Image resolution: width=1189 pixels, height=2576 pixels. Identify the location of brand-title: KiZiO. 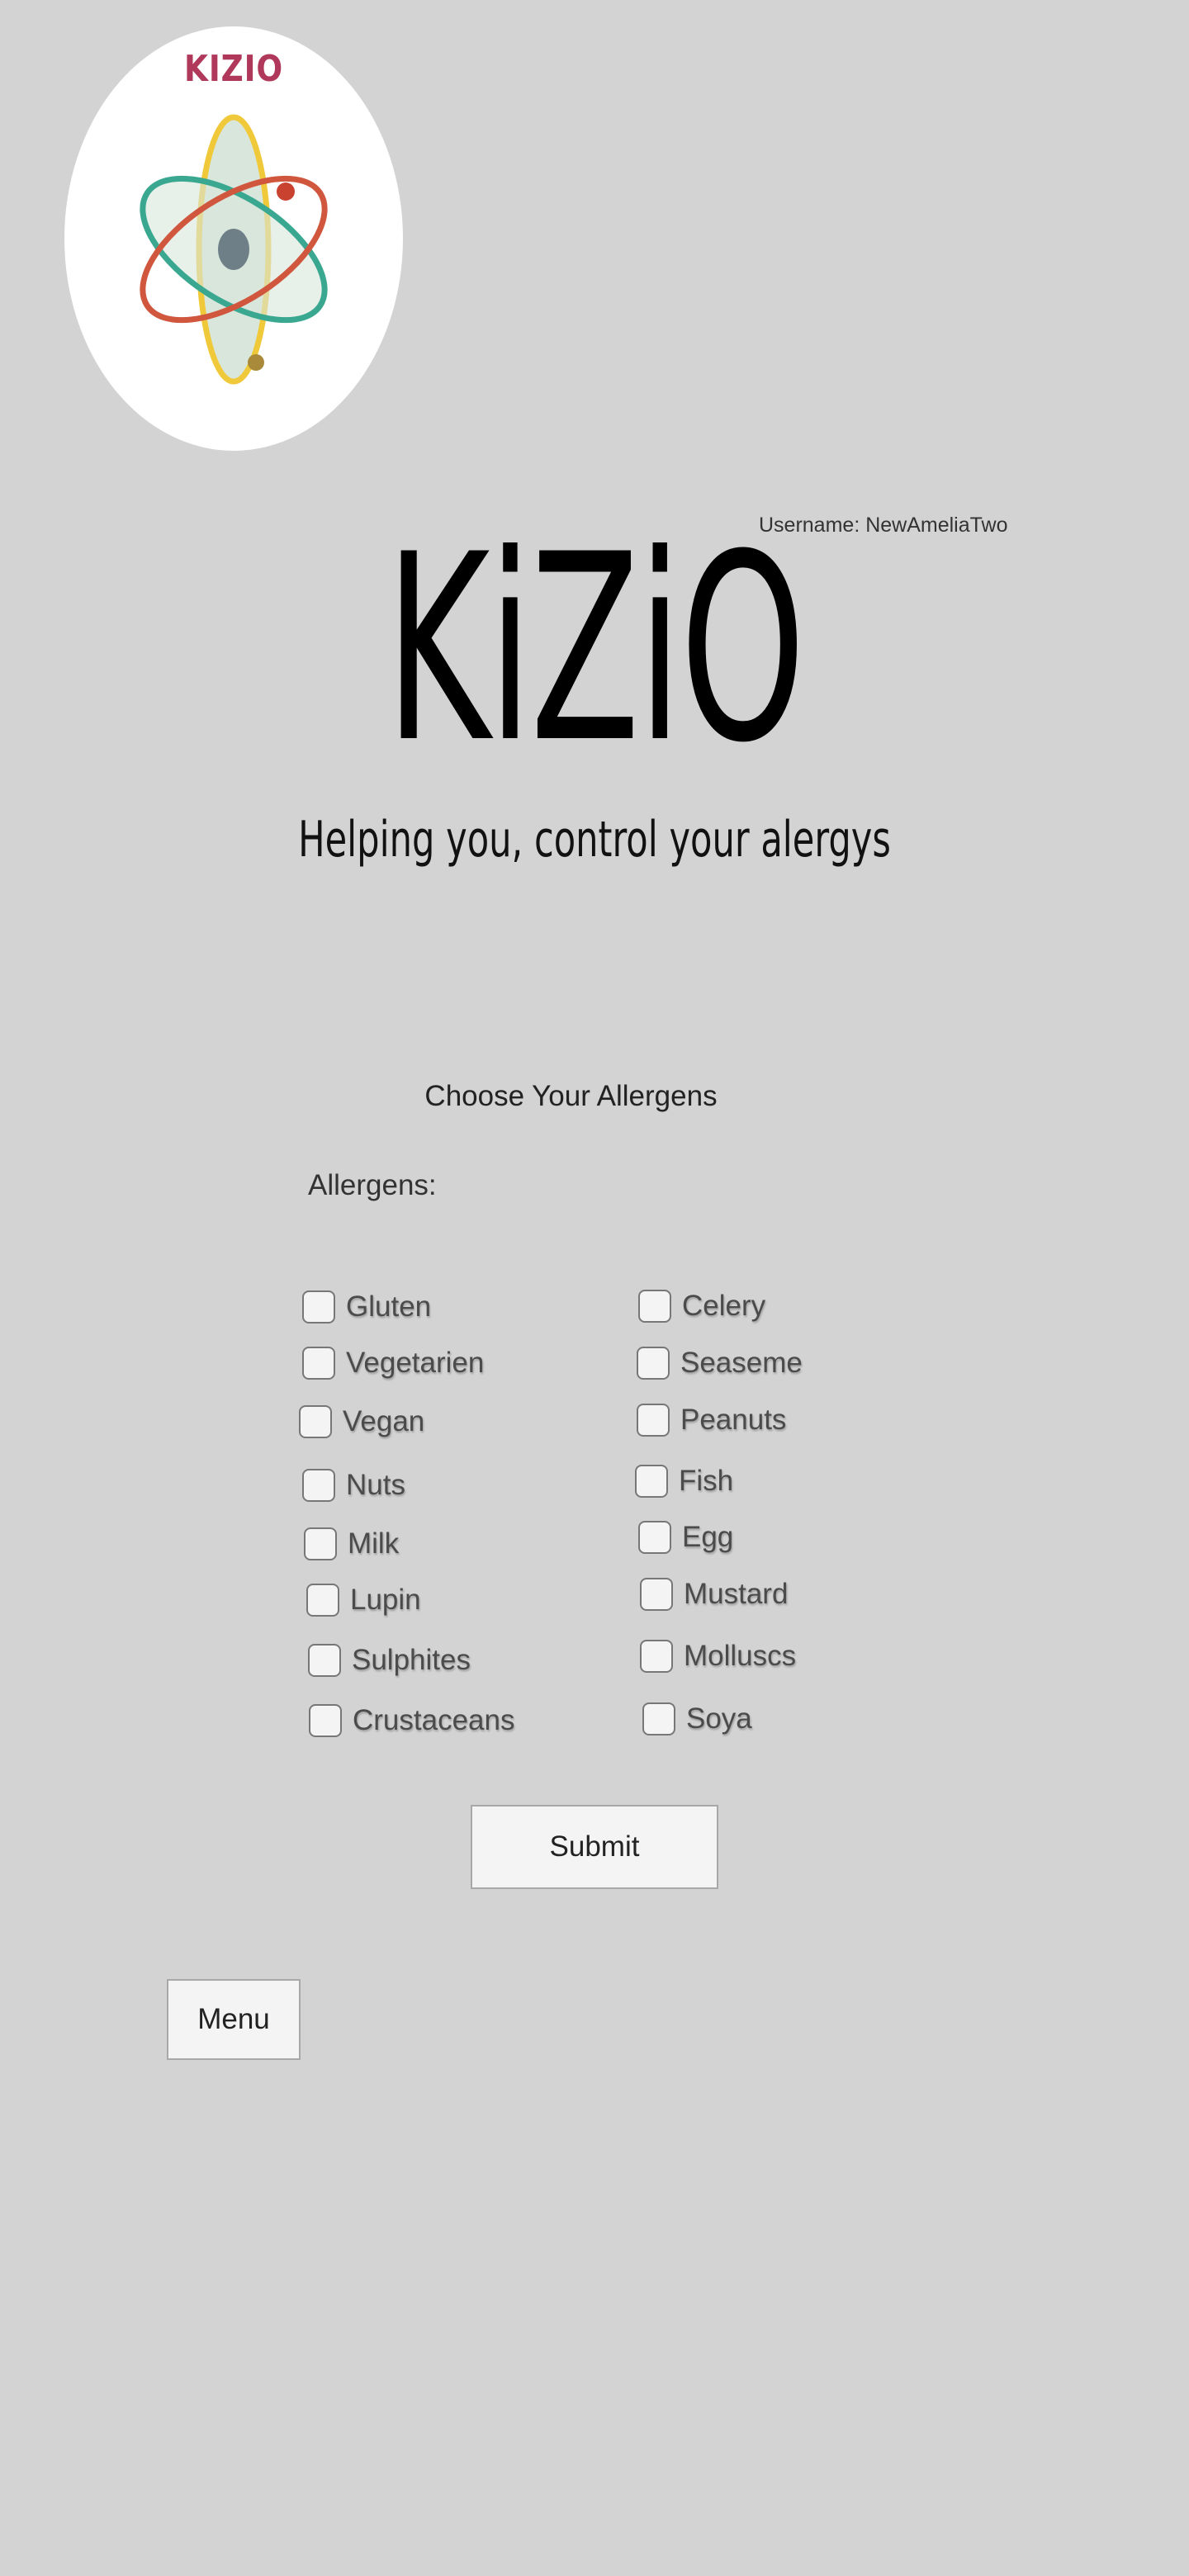
(595, 649).